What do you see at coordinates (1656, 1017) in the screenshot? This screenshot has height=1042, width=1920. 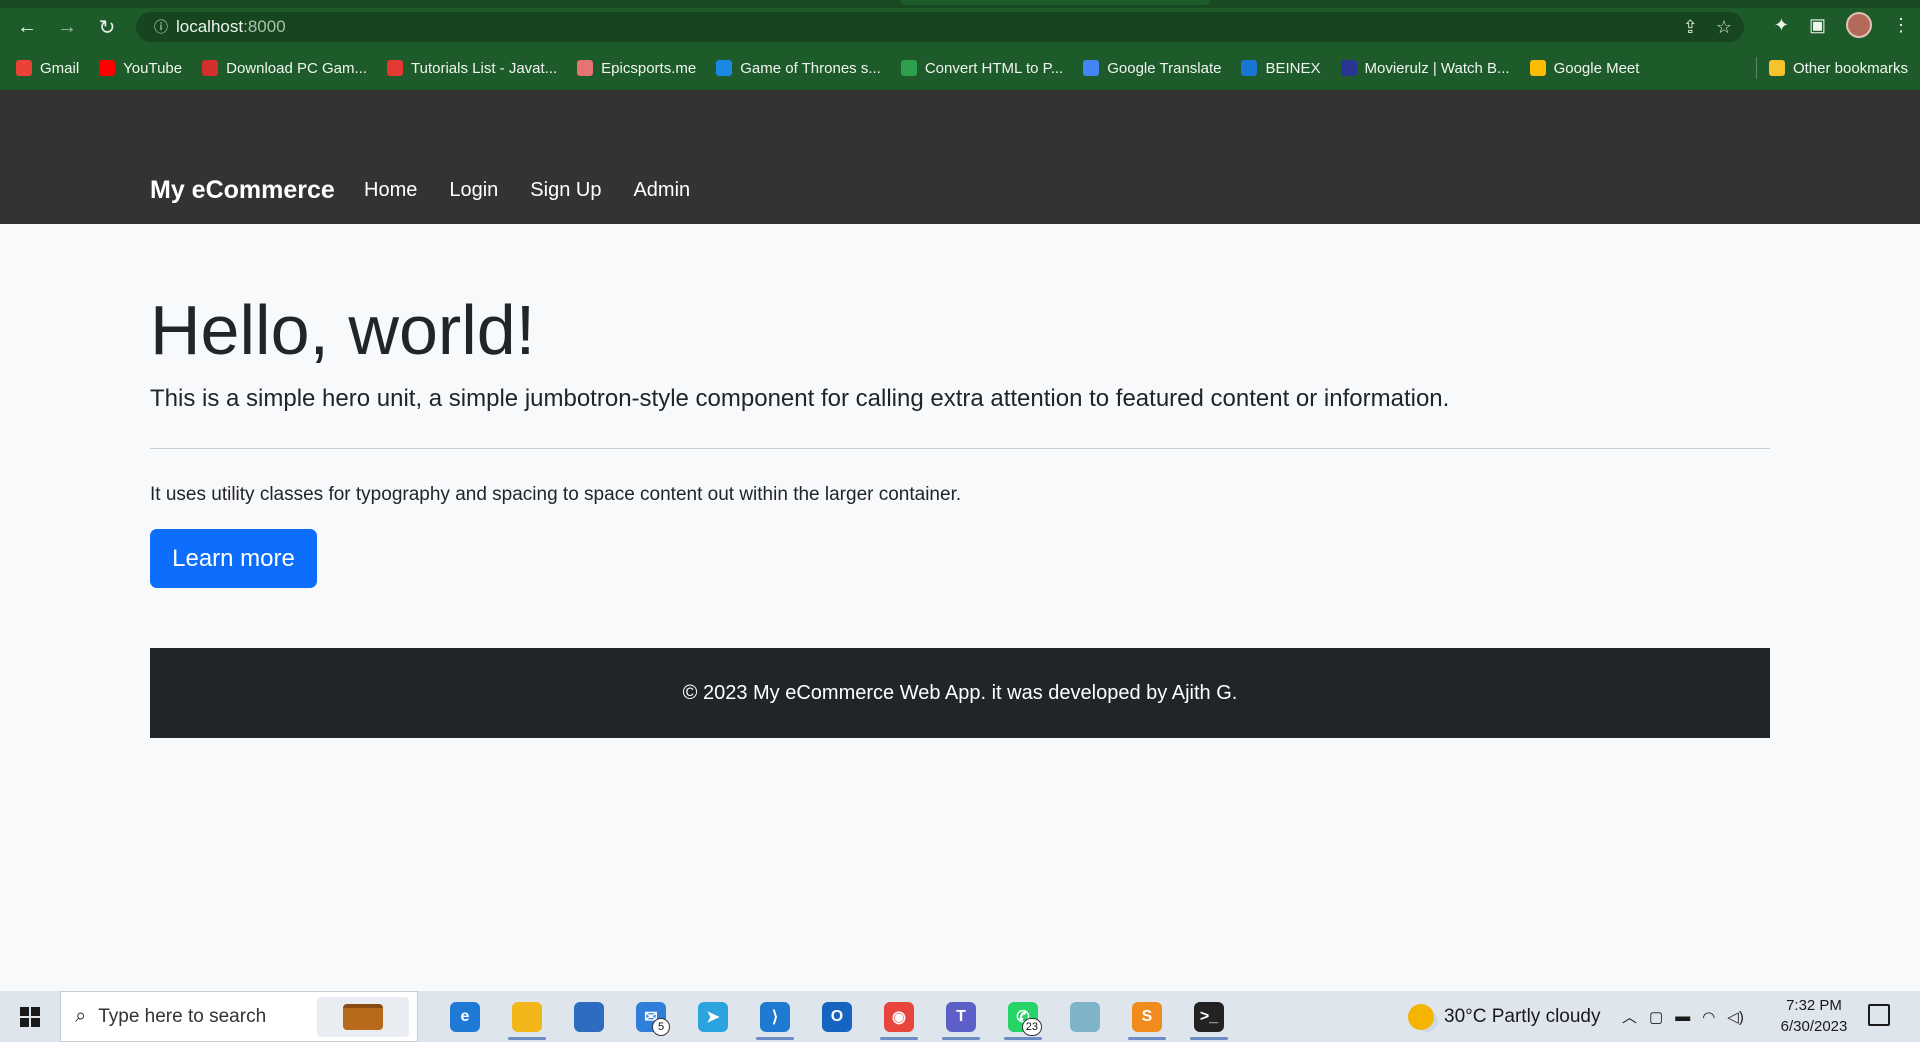 I see `meet-now-icon: ▢` at bounding box center [1656, 1017].